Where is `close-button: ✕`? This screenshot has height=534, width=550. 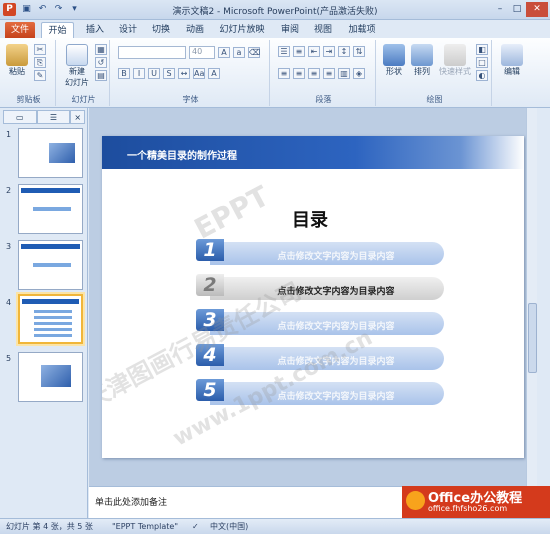 close-button: ✕ is located at coordinates (537, 9).